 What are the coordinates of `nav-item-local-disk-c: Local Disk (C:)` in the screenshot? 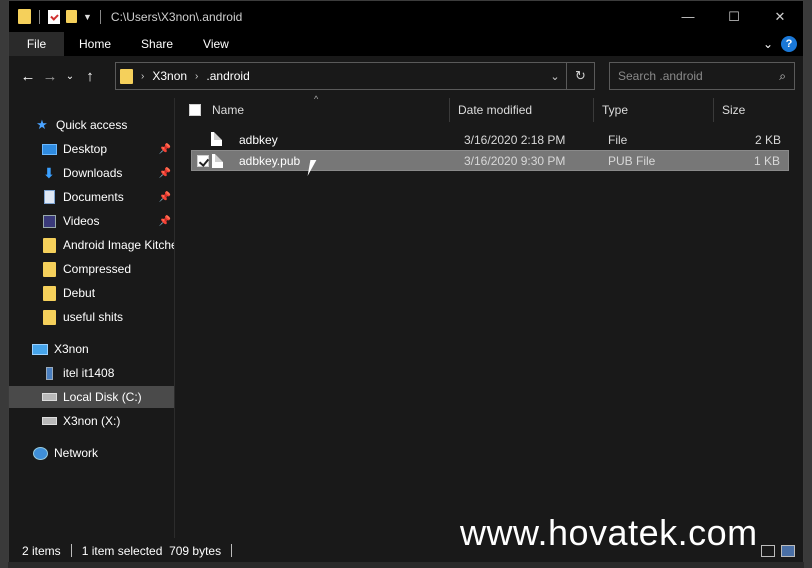 It's located at (91, 397).